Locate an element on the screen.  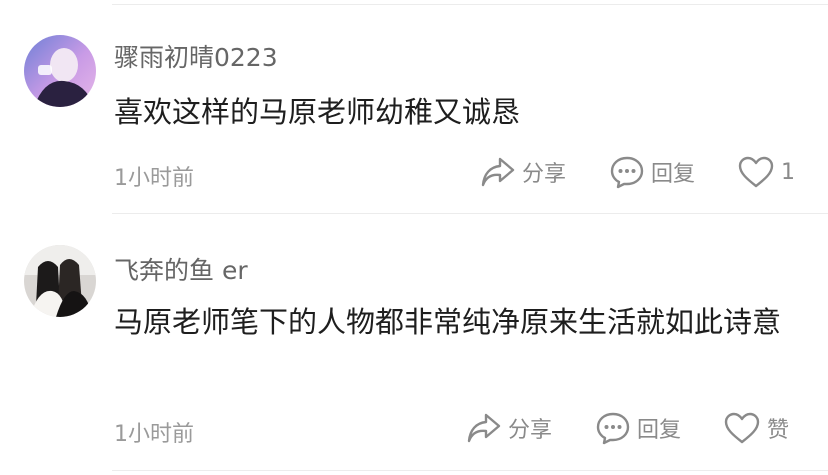
like-button: 赞 is located at coordinates (756, 428).